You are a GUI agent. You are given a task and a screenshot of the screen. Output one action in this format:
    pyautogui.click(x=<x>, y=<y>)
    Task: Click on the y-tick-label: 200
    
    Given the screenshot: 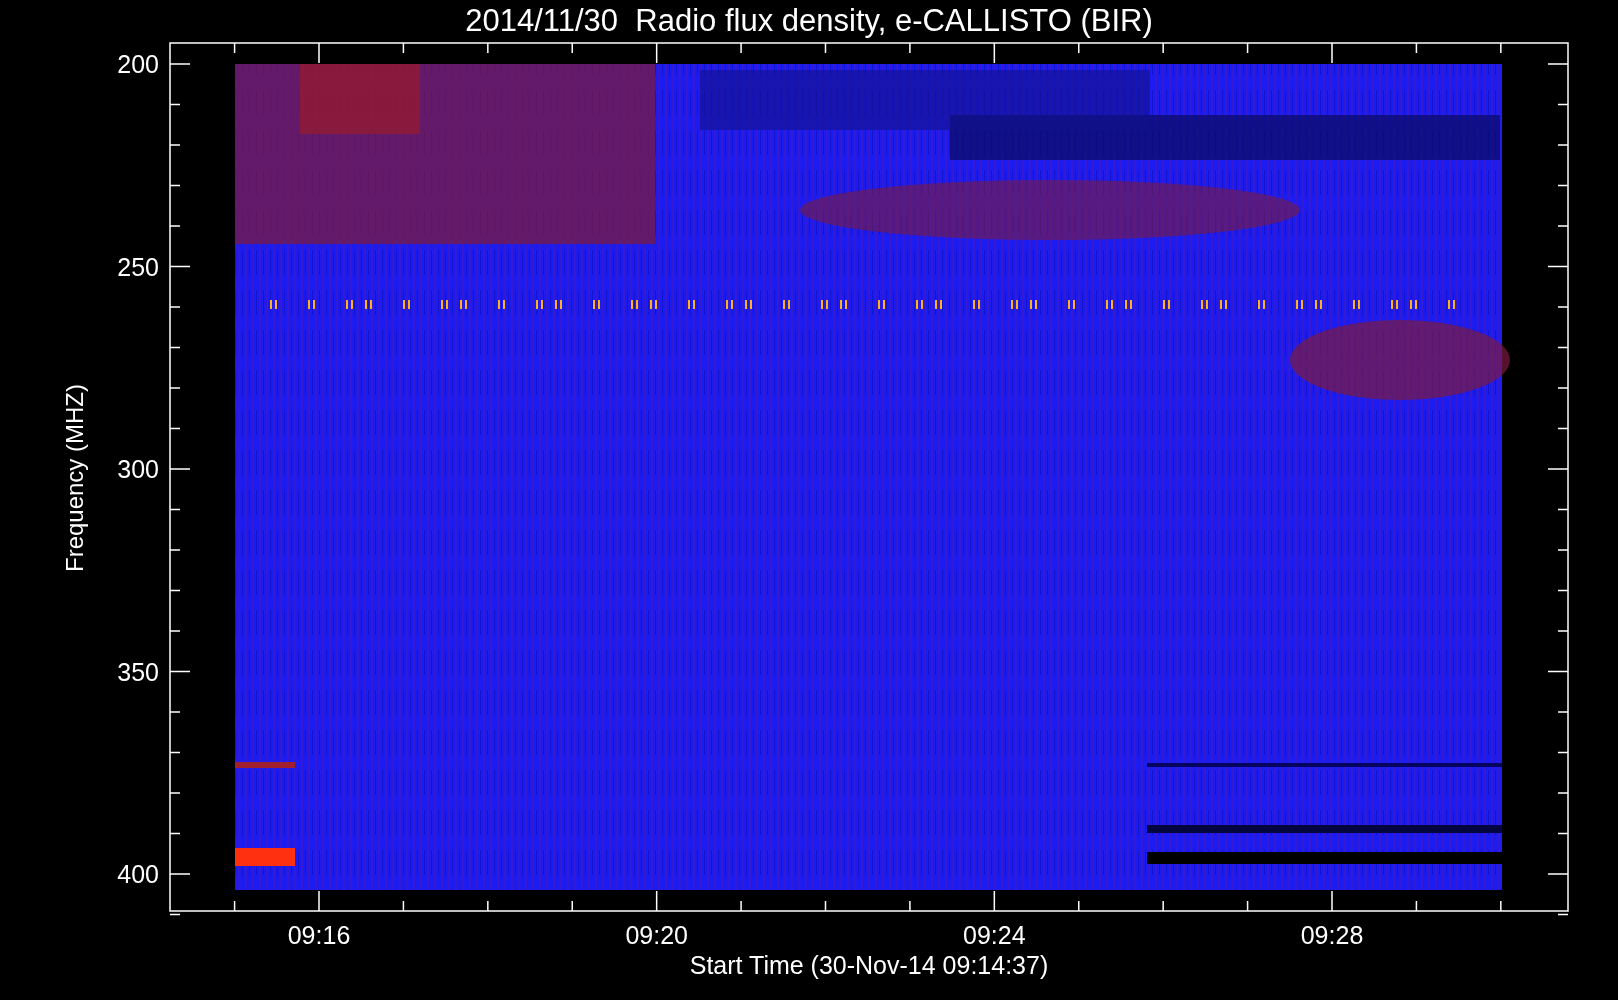 What is the action you would take?
    pyautogui.click(x=138, y=64)
    